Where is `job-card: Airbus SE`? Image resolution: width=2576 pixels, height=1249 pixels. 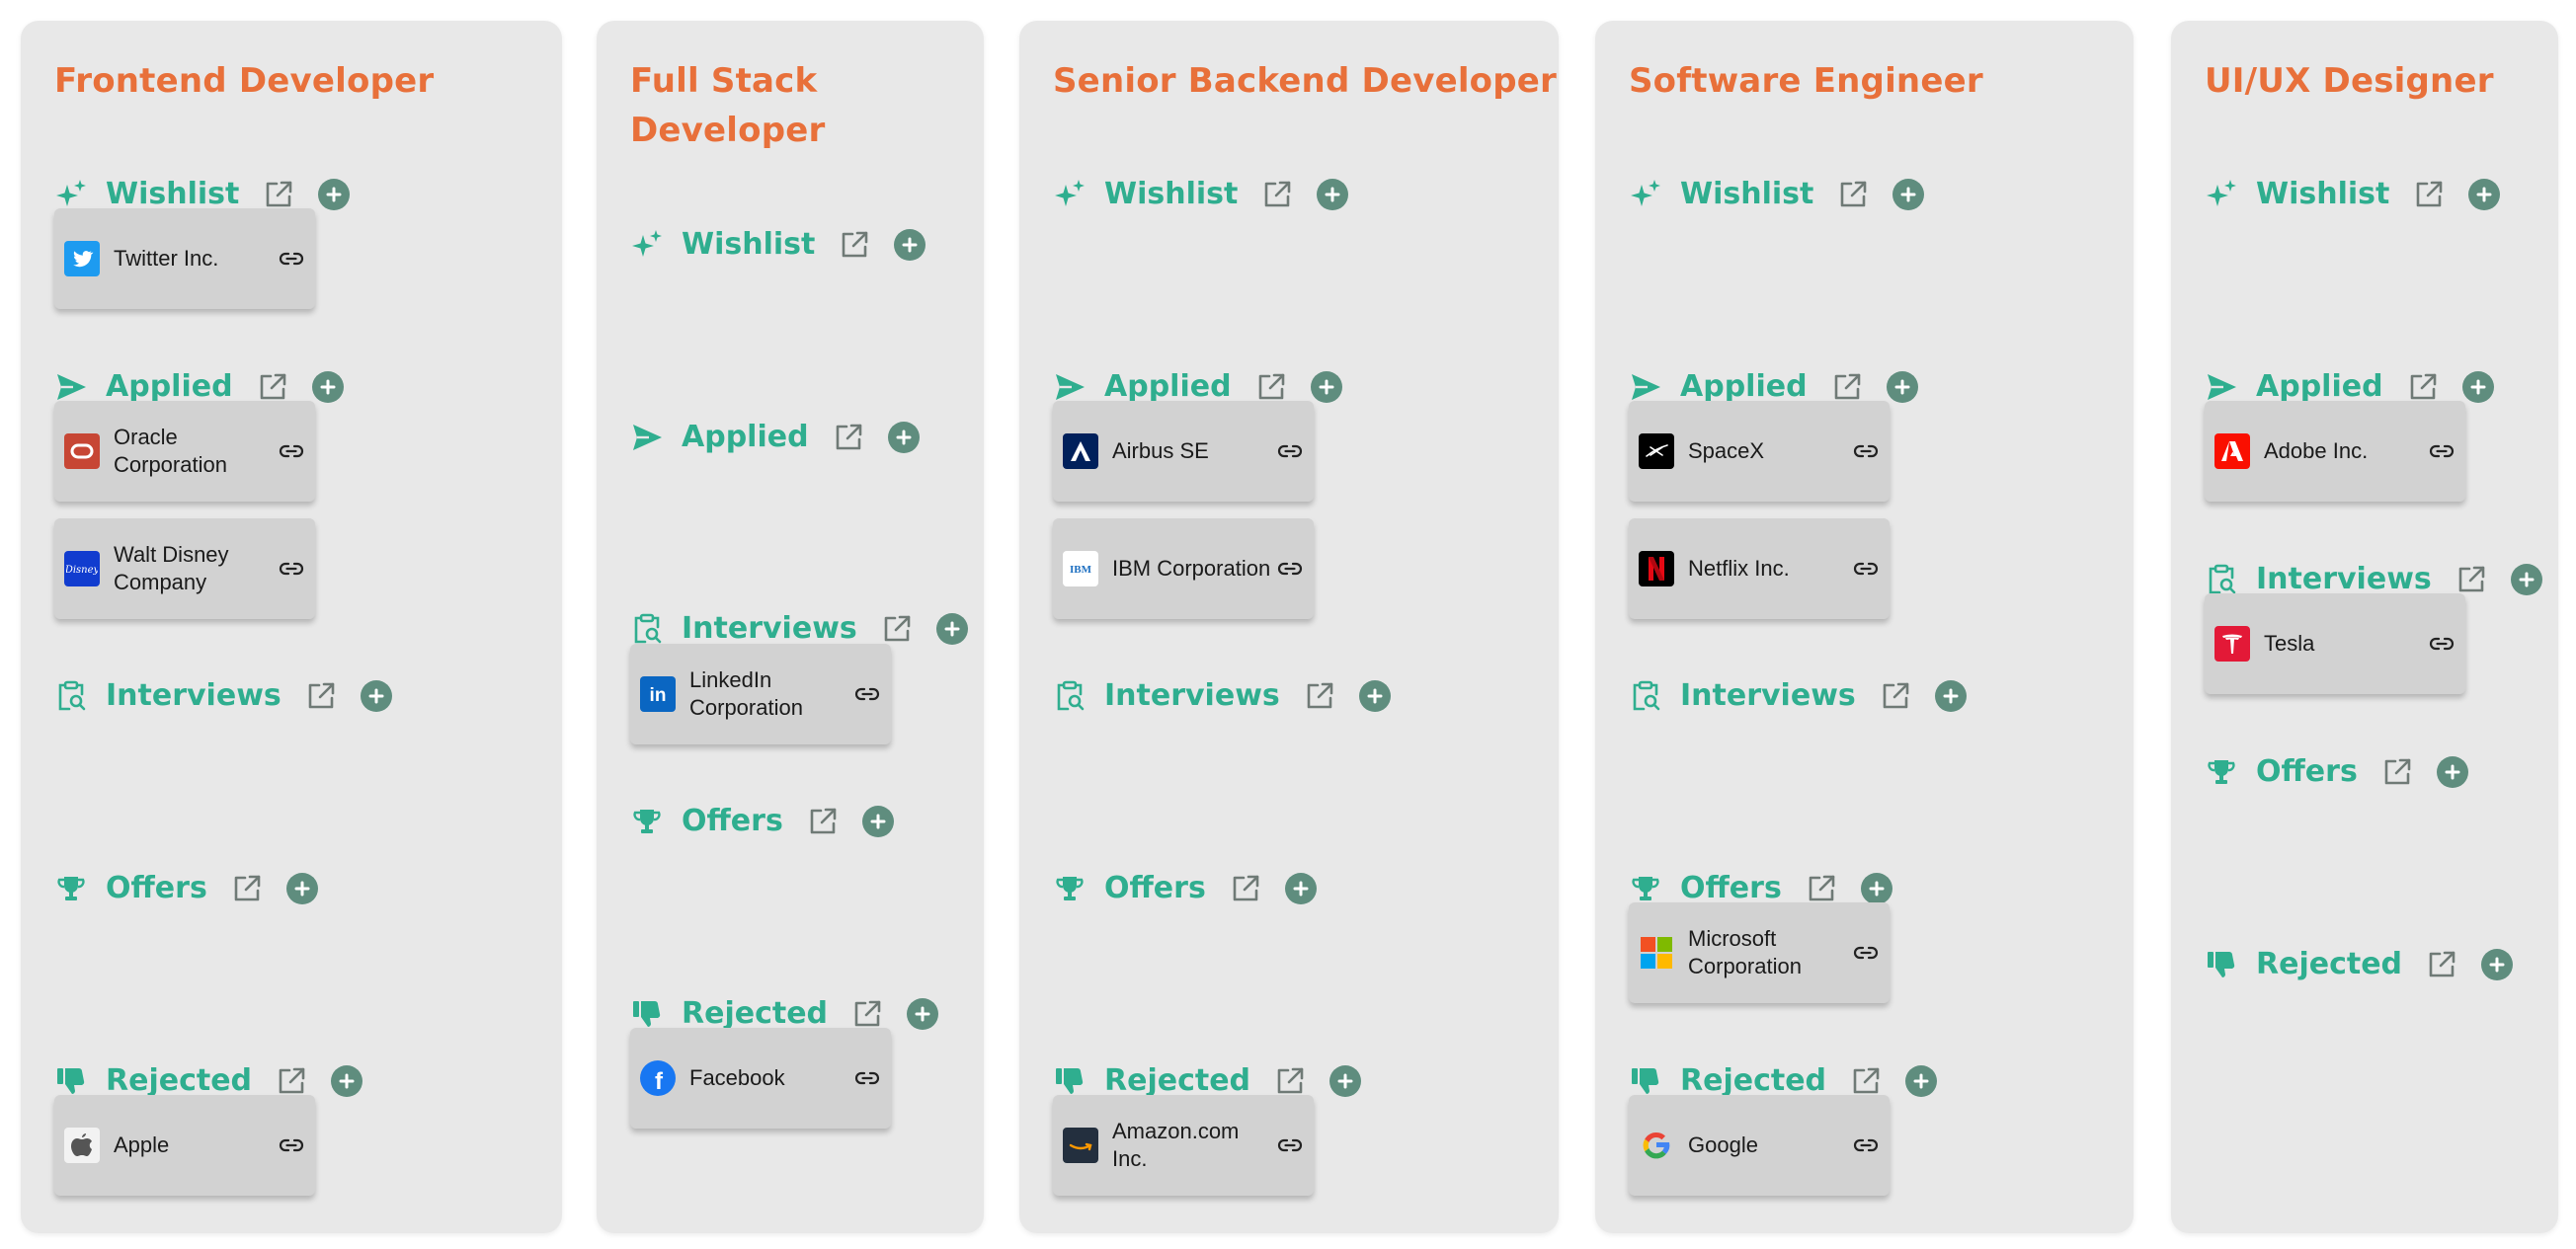
job-card: Airbus SE is located at coordinates (1183, 451).